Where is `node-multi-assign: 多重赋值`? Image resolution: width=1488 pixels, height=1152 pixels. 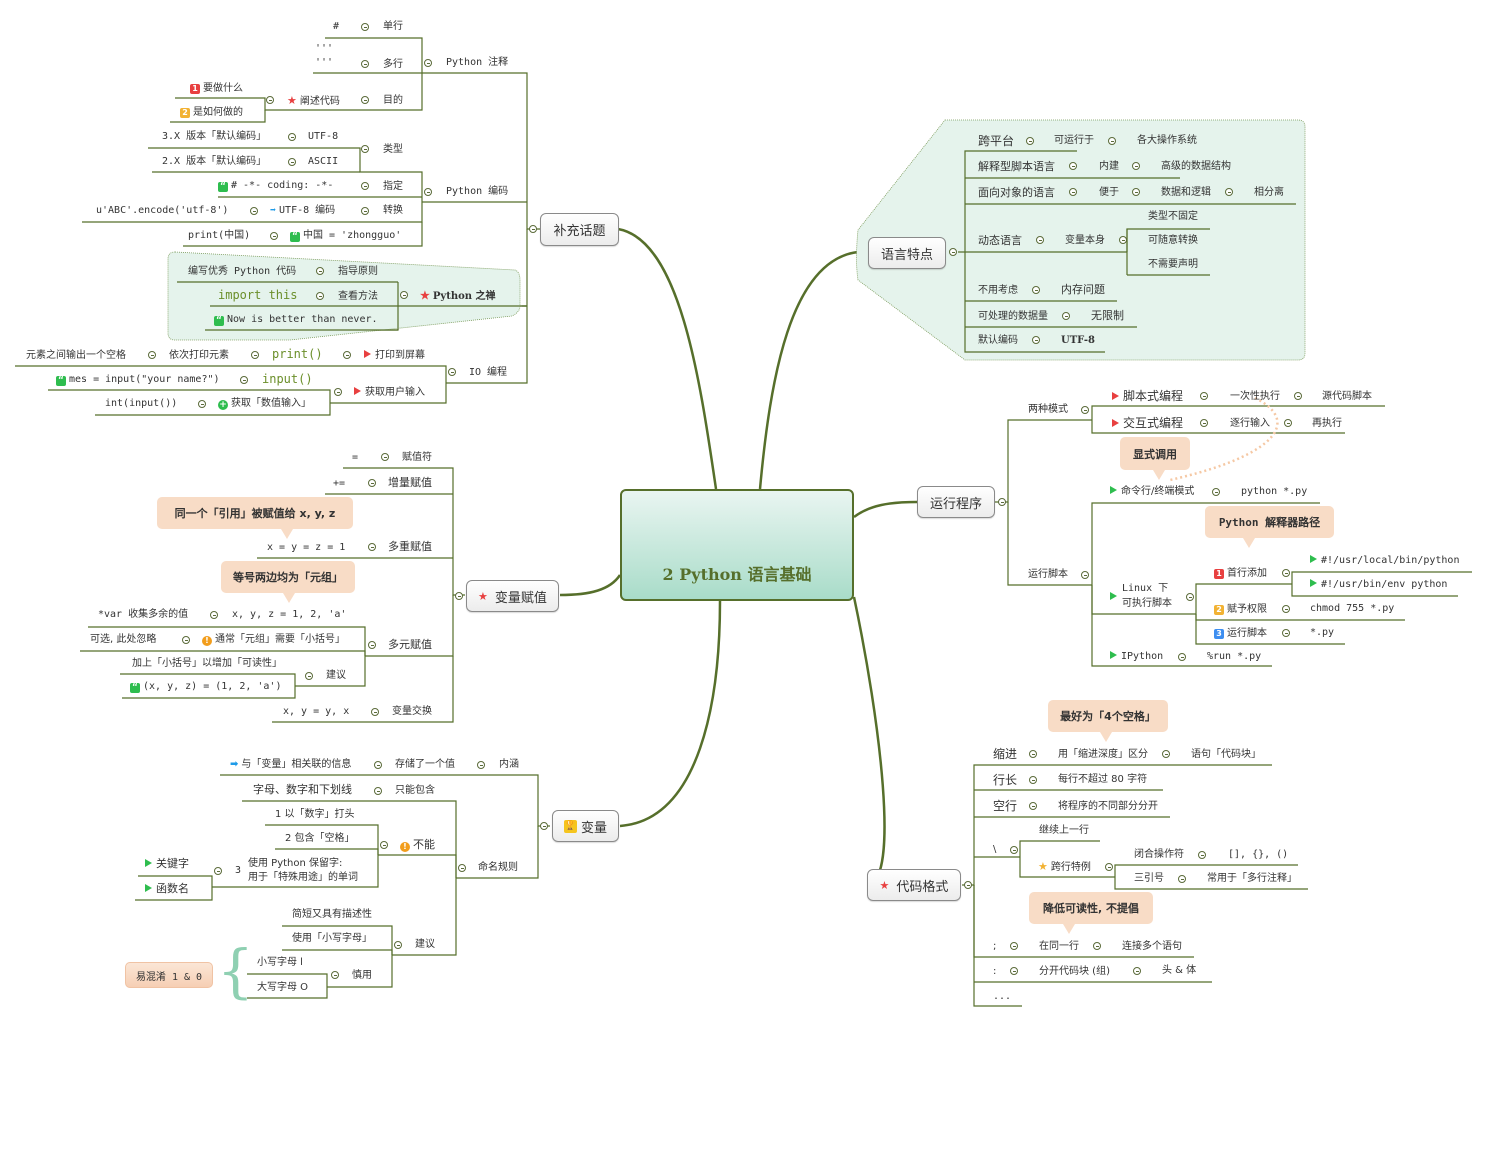 node-multi-assign: 多重赋值 is located at coordinates (410, 547).